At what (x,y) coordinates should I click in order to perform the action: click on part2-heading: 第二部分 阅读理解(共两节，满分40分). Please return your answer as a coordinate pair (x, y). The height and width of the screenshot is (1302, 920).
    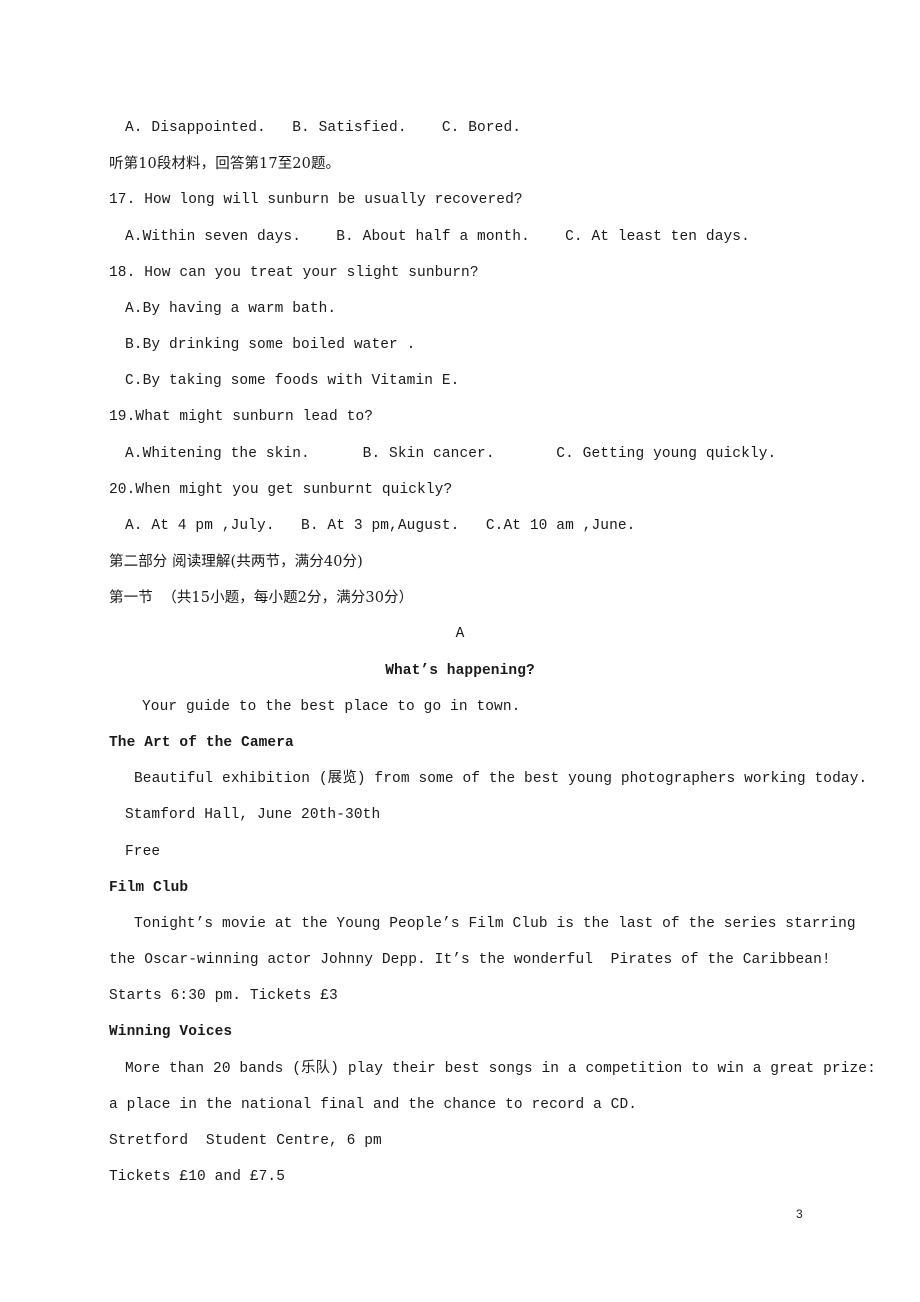
    Looking at the image, I should click on (236, 562).